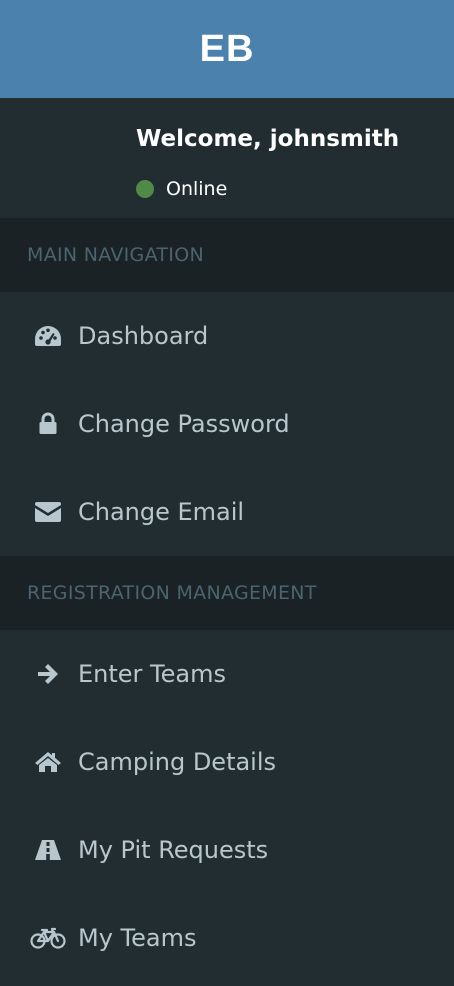 The height and width of the screenshot is (986, 454). I want to click on home-icon, so click(48, 762).